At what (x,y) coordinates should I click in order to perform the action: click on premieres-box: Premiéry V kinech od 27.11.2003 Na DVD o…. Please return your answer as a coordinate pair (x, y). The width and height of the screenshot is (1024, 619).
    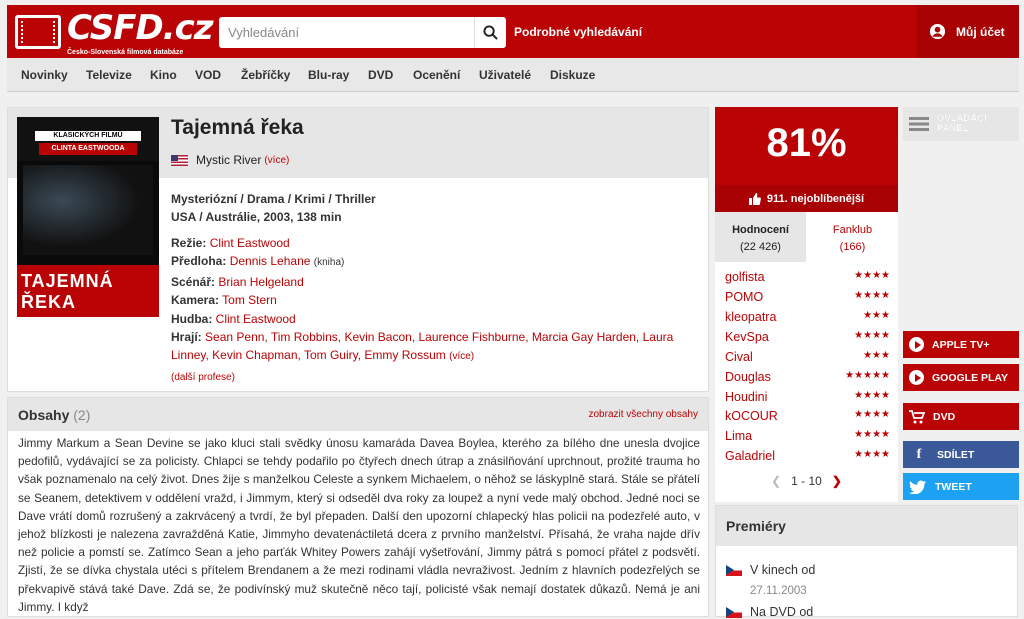
    Looking at the image, I should click on (866, 562).